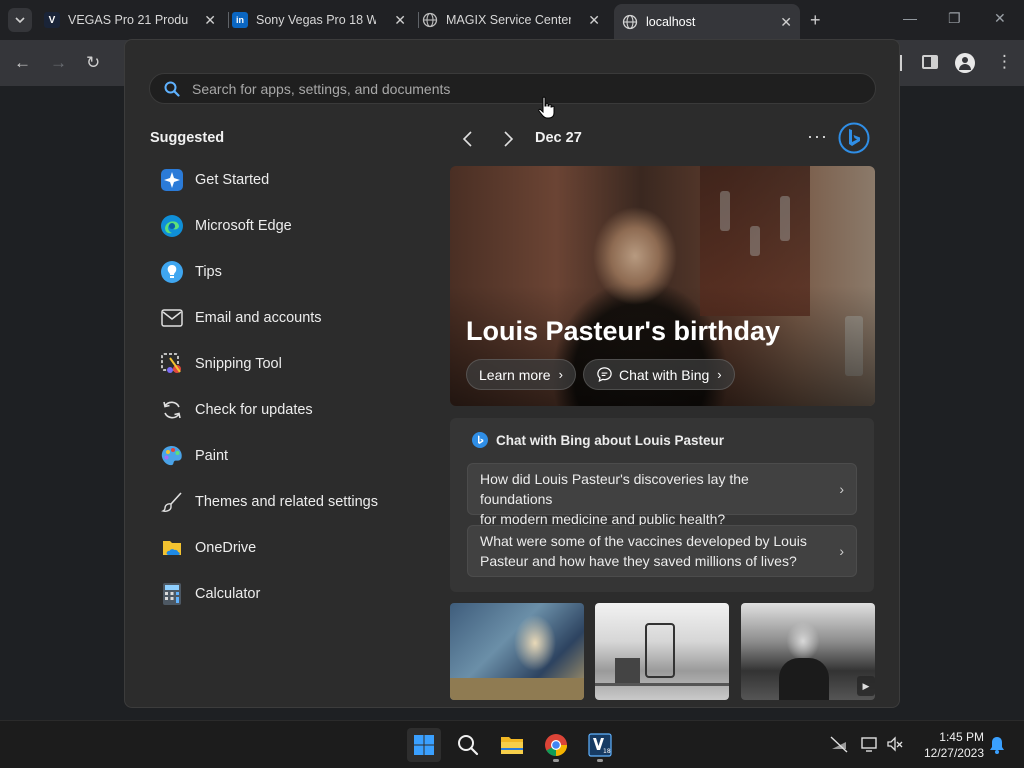 The image size is (1024, 768). What do you see at coordinates (22, 63) in the screenshot?
I see `back-arrow-icon: ←` at bounding box center [22, 63].